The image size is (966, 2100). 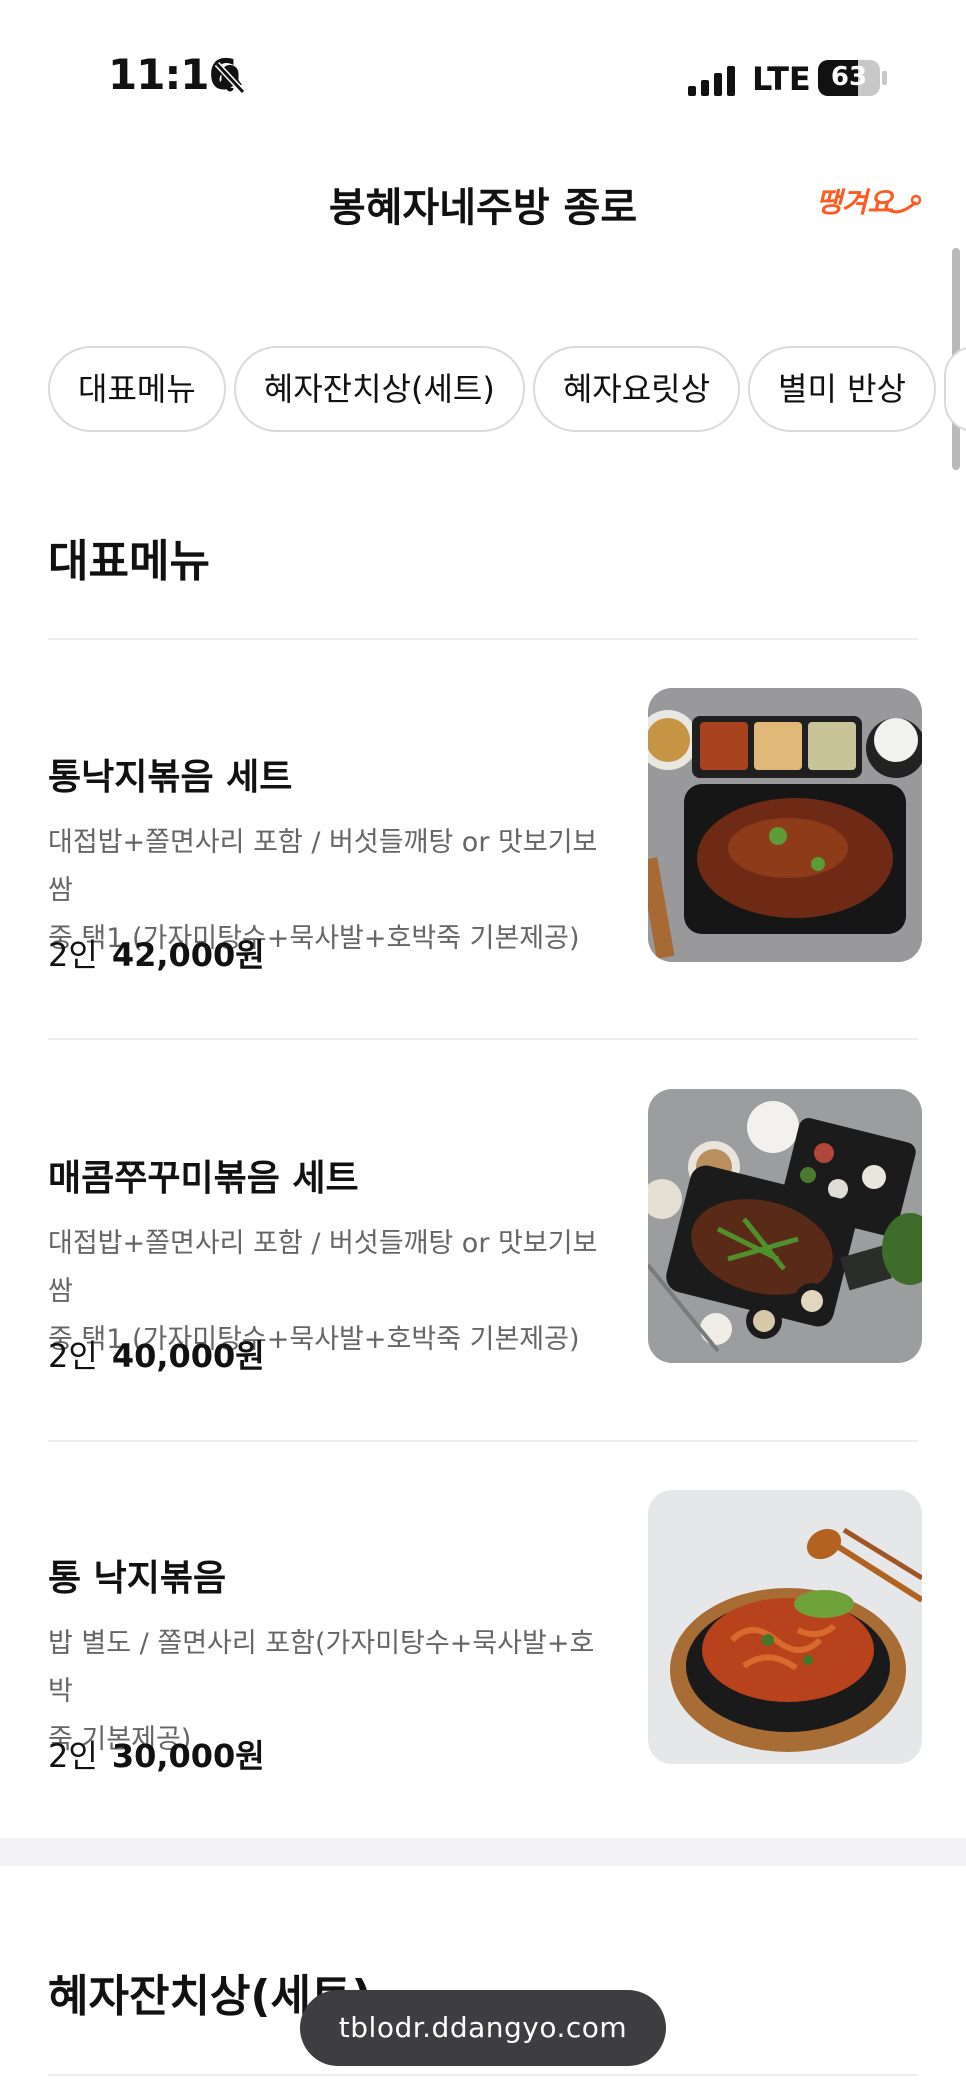 I want to click on status-bar: 11:16 LTE 63, so click(x=483, y=75).